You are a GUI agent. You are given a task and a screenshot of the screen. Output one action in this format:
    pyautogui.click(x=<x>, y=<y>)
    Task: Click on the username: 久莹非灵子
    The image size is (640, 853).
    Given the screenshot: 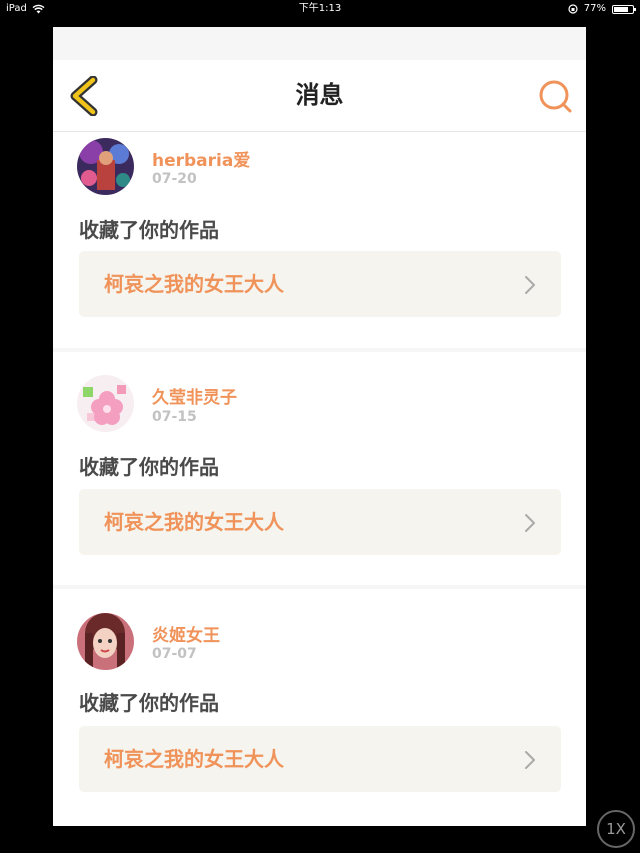 What is the action you would take?
    pyautogui.click(x=194, y=395)
    